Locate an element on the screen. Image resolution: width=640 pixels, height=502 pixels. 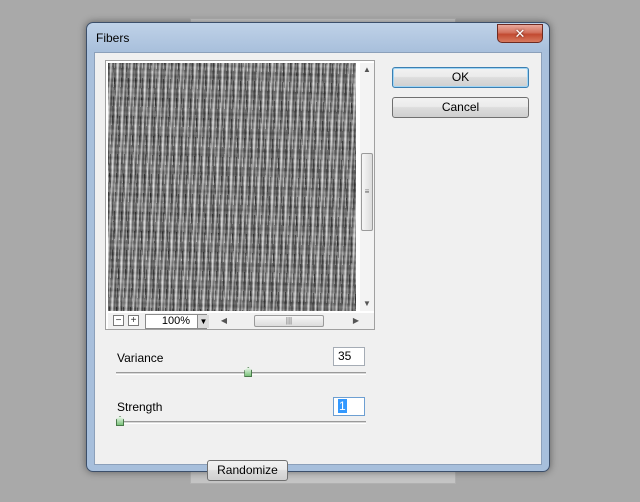
scroll-left-arrow-icon: ◀ is located at coordinates (224, 321).